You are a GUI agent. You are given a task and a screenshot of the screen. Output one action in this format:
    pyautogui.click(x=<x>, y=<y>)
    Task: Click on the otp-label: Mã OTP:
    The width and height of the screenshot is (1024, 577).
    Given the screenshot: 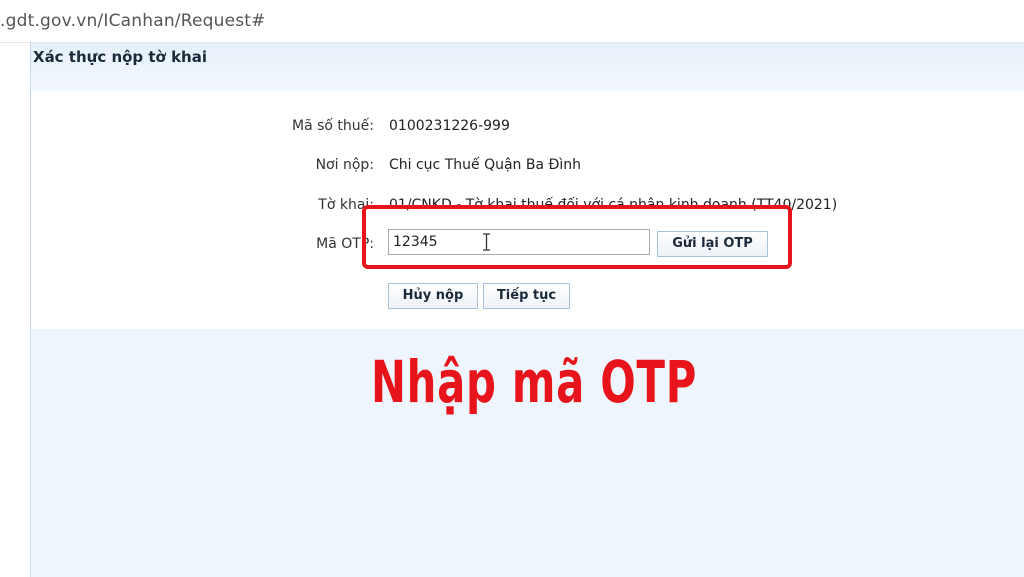 What is the action you would take?
    pyautogui.click(x=345, y=244)
    